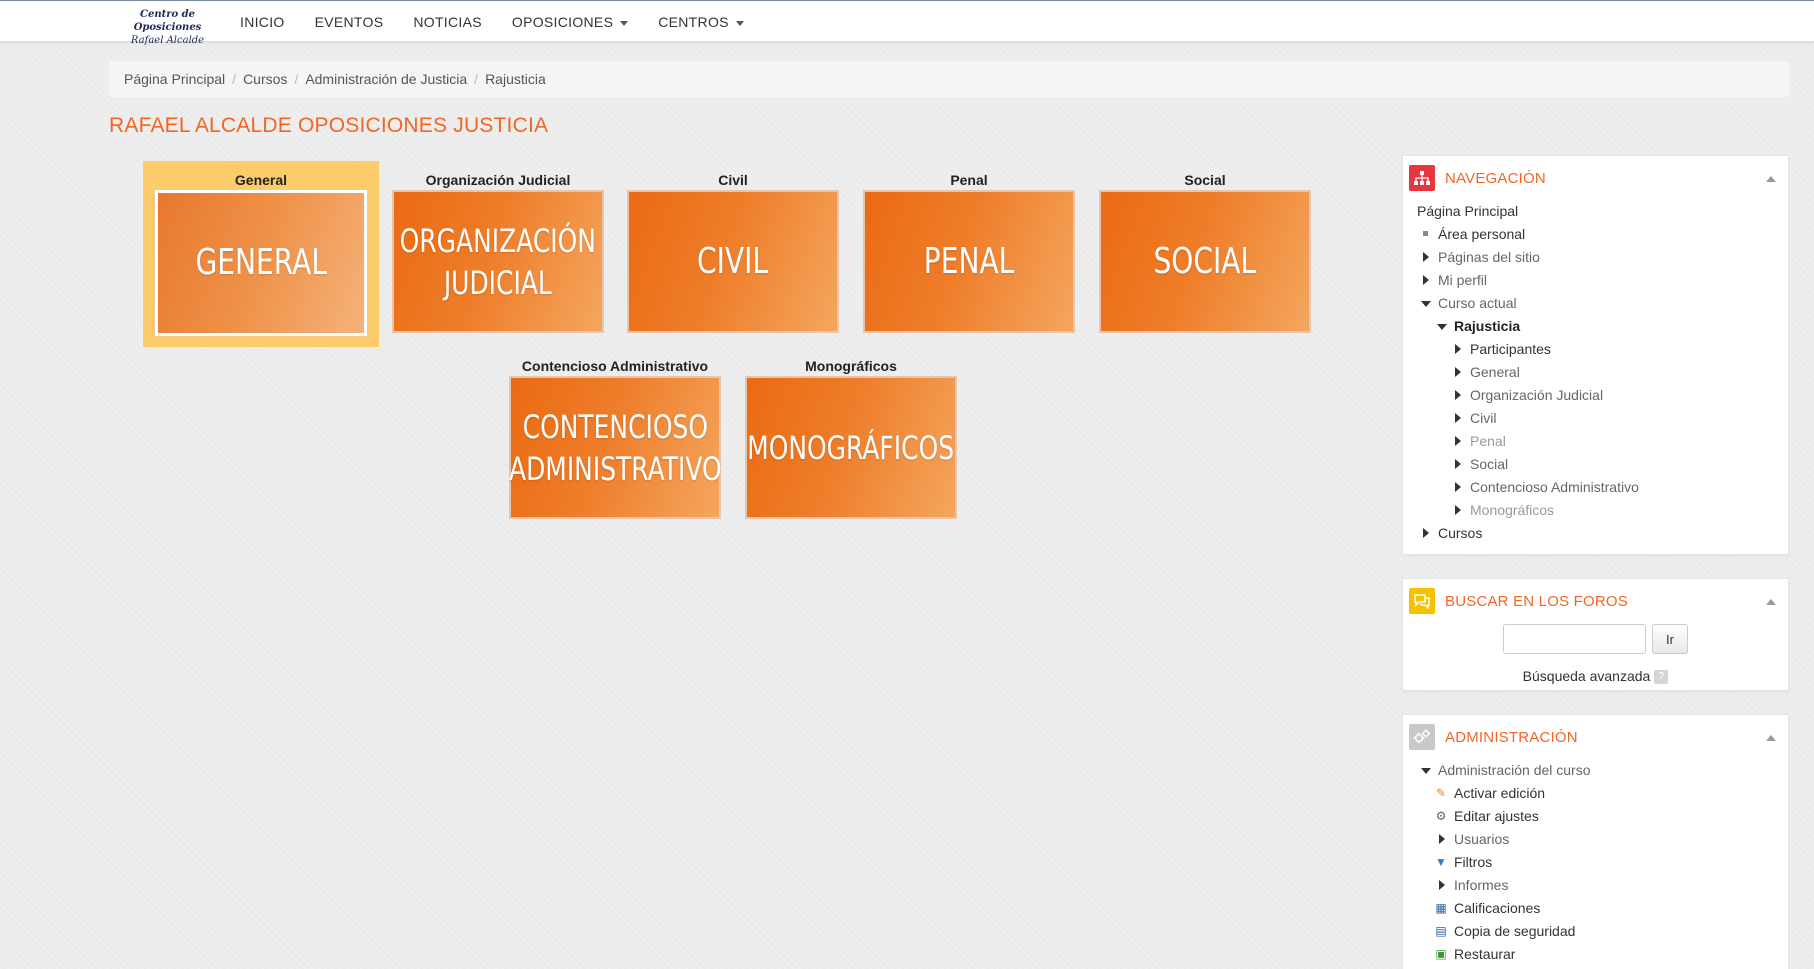 This screenshot has width=1814, height=969. I want to click on chevron-down-icon, so click(739, 23).